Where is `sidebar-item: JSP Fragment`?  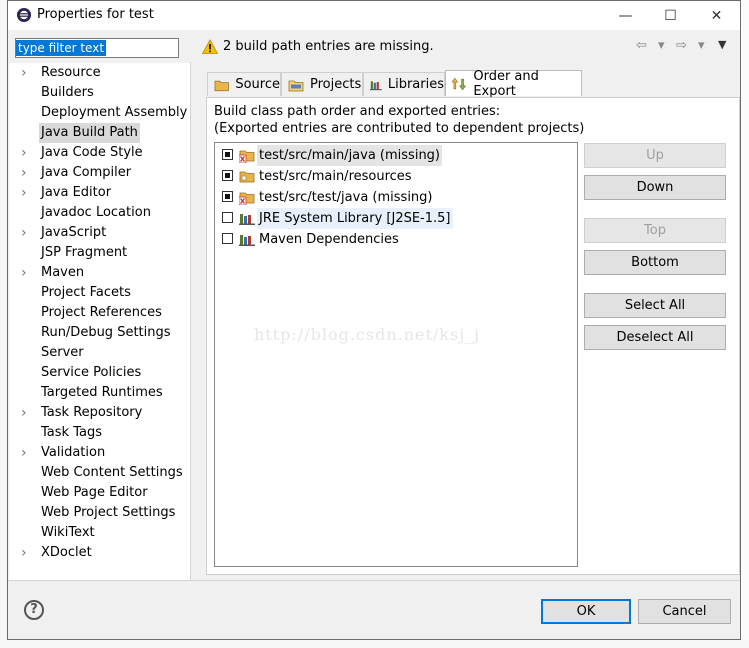
sidebar-item: JSP Fragment is located at coordinates (99, 253).